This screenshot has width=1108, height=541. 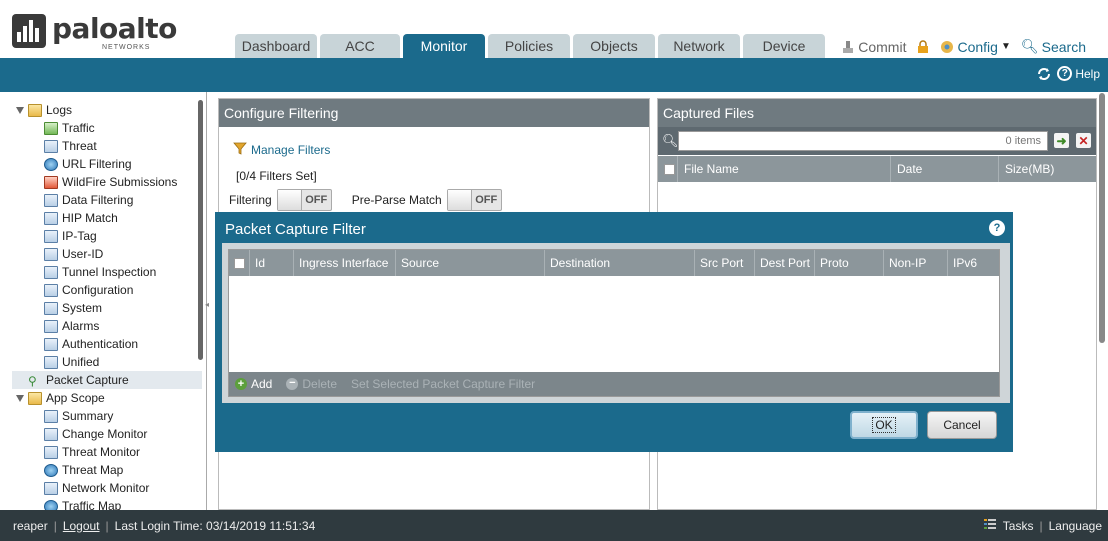 I want to click on filtering-row: Filtering OFF Pre-Parse Match OFF, so click(x=365, y=200).